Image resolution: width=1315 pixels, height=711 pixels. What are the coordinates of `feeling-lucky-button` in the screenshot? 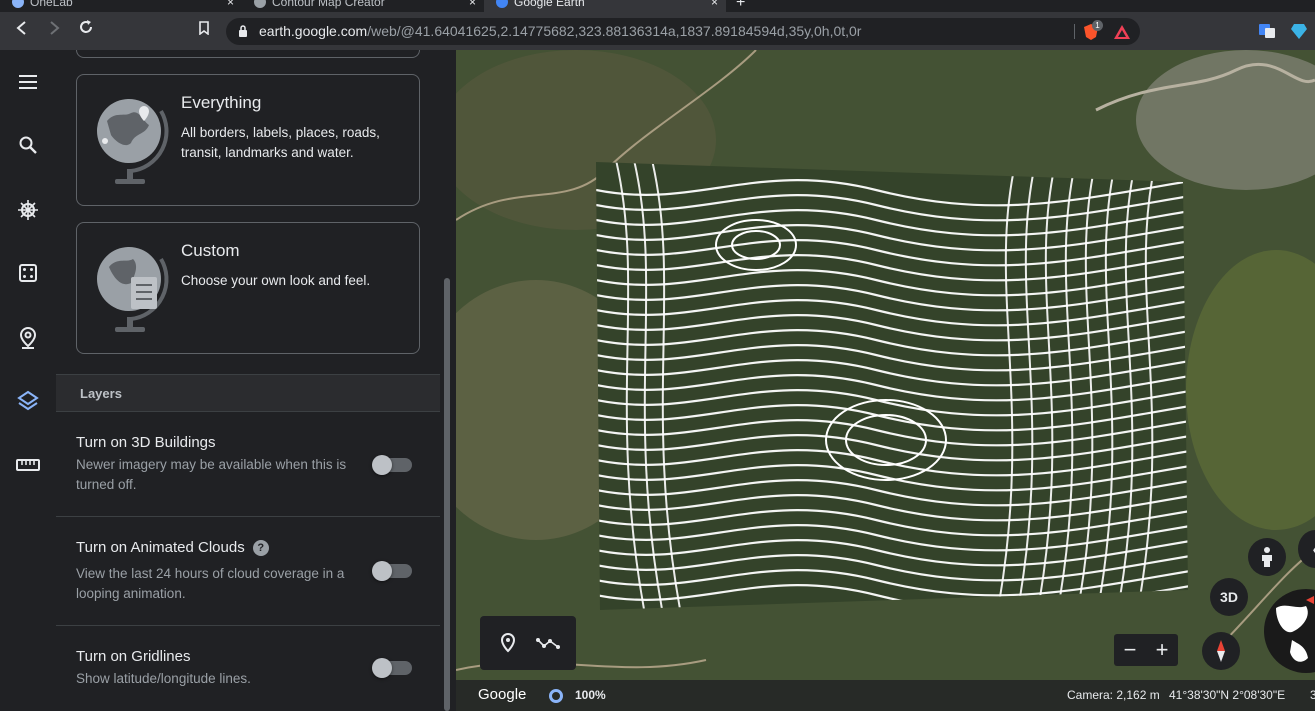 It's located at (28, 273).